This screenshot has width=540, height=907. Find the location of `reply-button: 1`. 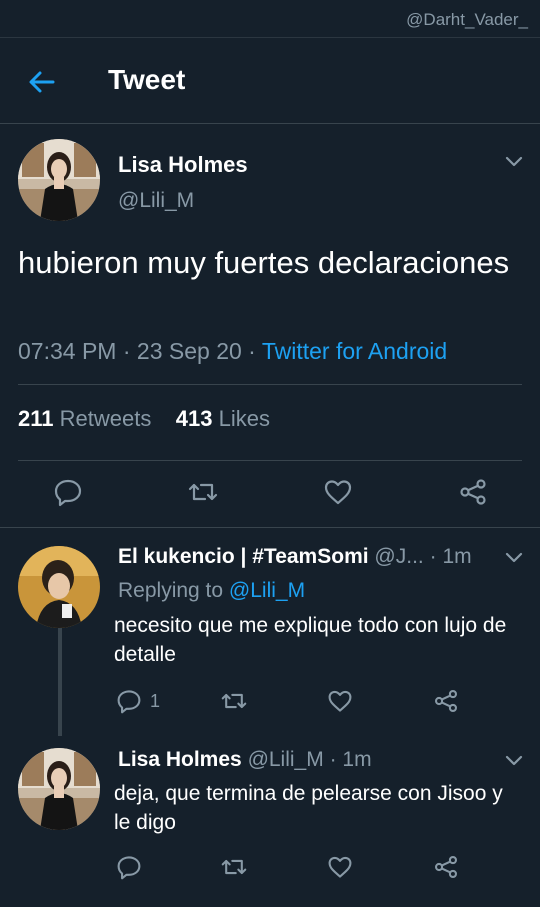

reply-button: 1 is located at coordinates (138, 701).